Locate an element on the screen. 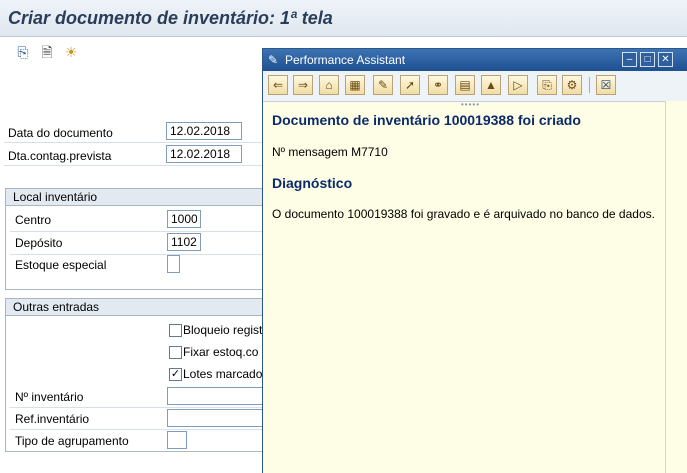  planned-count-date-label: Dta.contag.prevista is located at coordinates (60, 156).